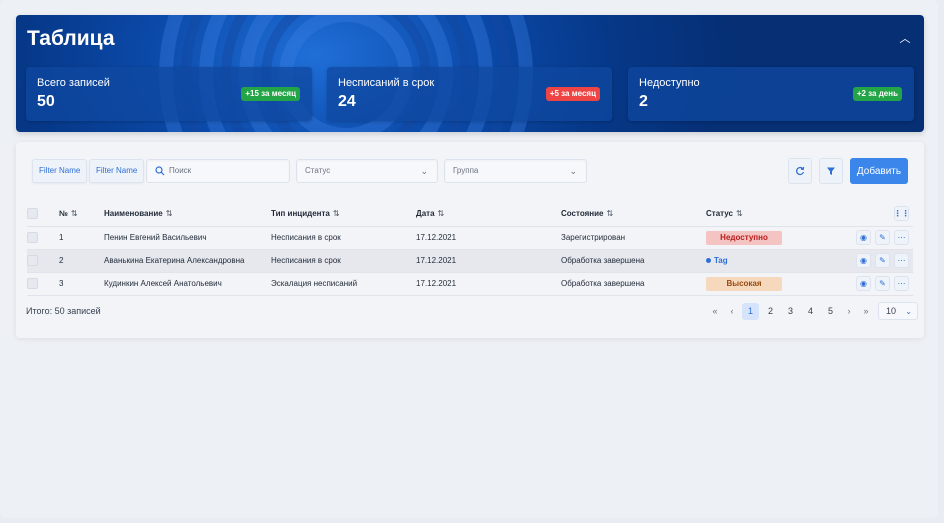  What do you see at coordinates (343, 238) in the screenshot?
I see `cell-type: Несписания в срок` at bounding box center [343, 238].